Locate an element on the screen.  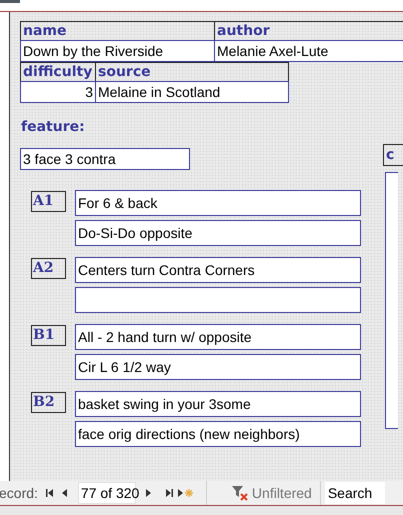
figure-field: basket swing in your 3some is located at coordinates (218, 404).